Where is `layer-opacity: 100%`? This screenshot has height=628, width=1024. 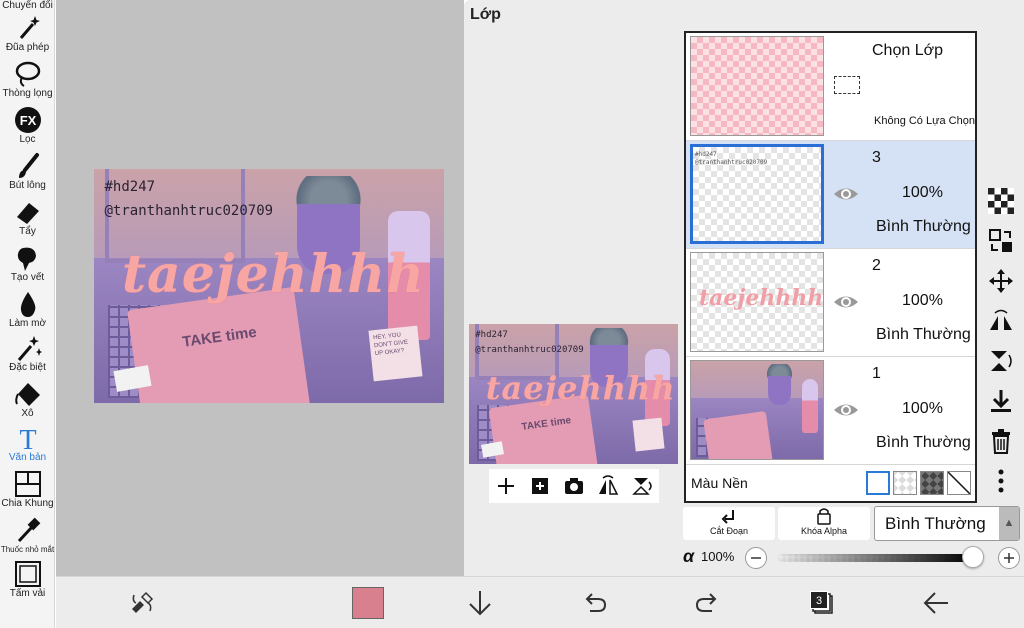 layer-opacity: 100% is located at coordinates (922, 300).